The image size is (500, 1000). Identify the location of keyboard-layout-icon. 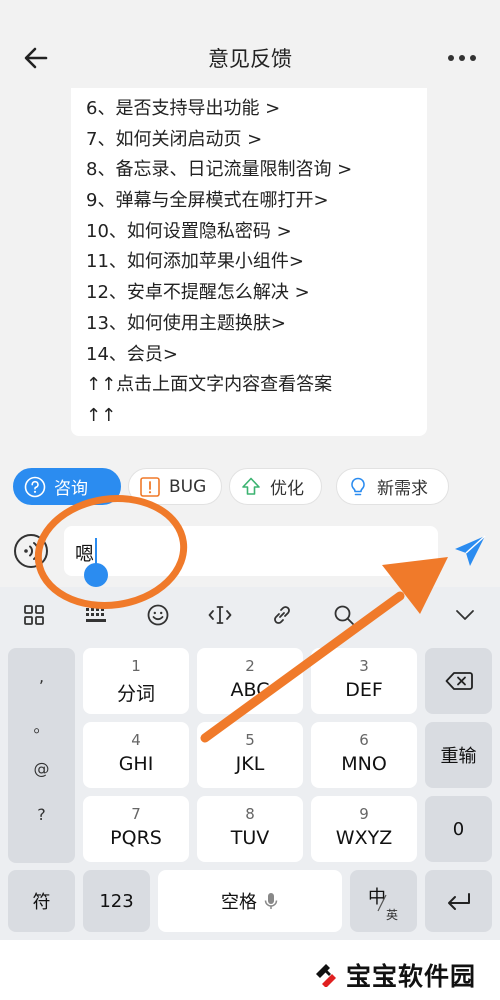
(96, 615).